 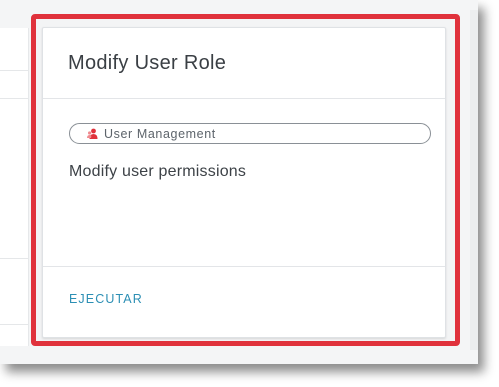 I want to click on card-description: Modify user permissions, so click(x=158, y=171).